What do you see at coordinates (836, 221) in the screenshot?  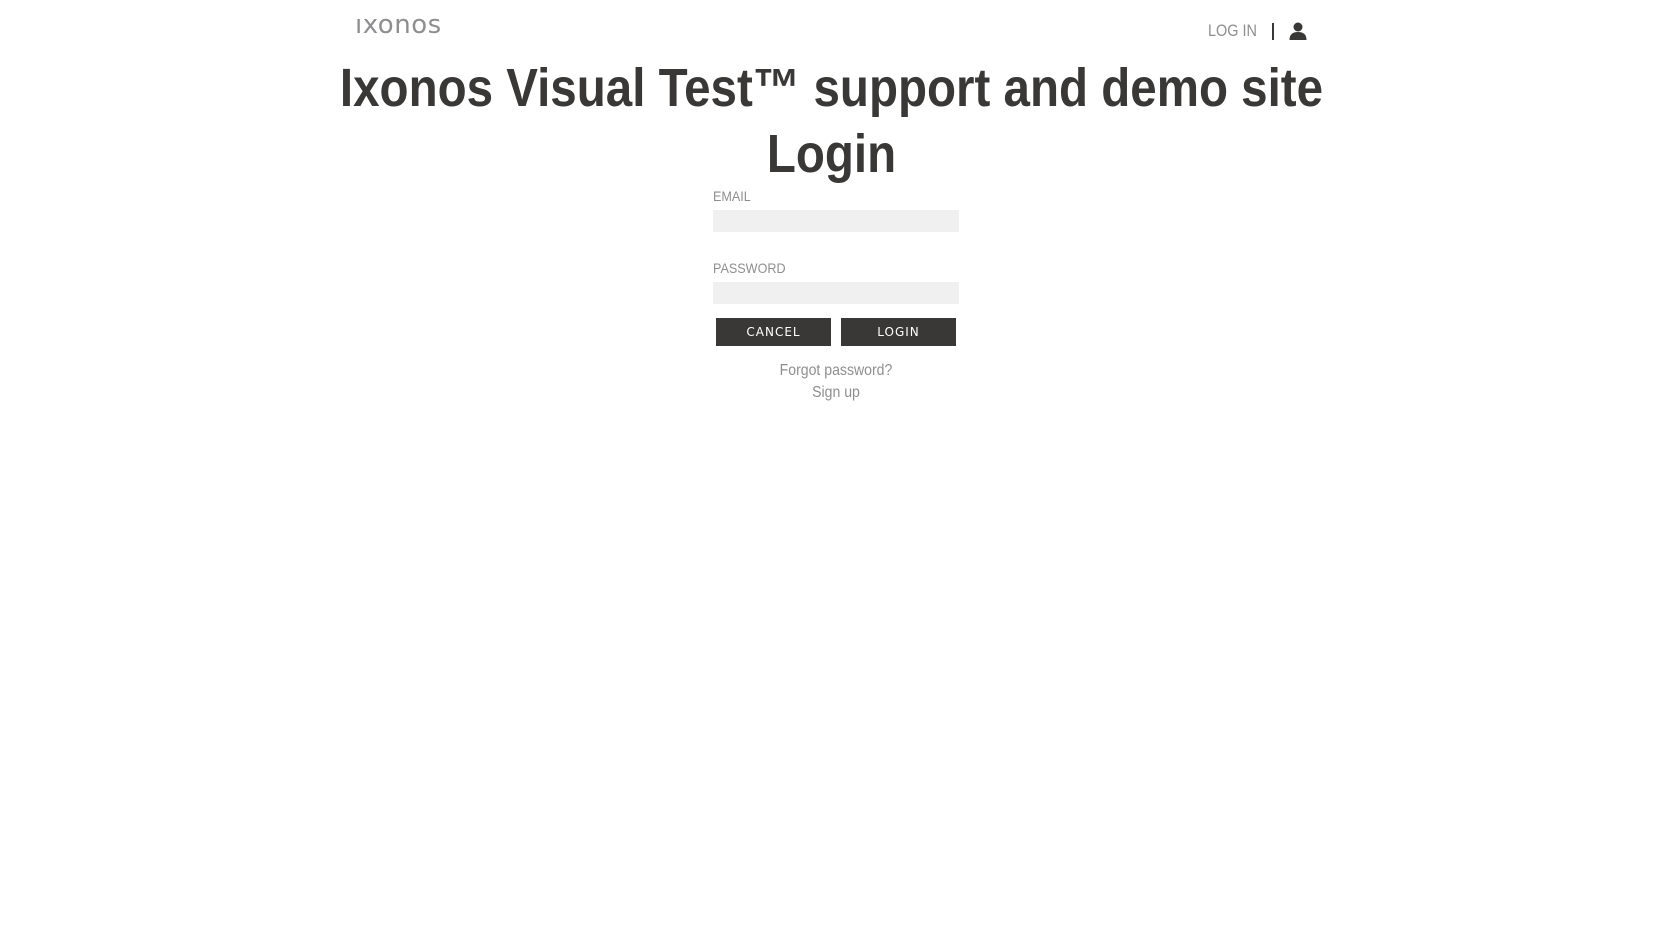 I see `email-field` at bounding box center [836, 221].